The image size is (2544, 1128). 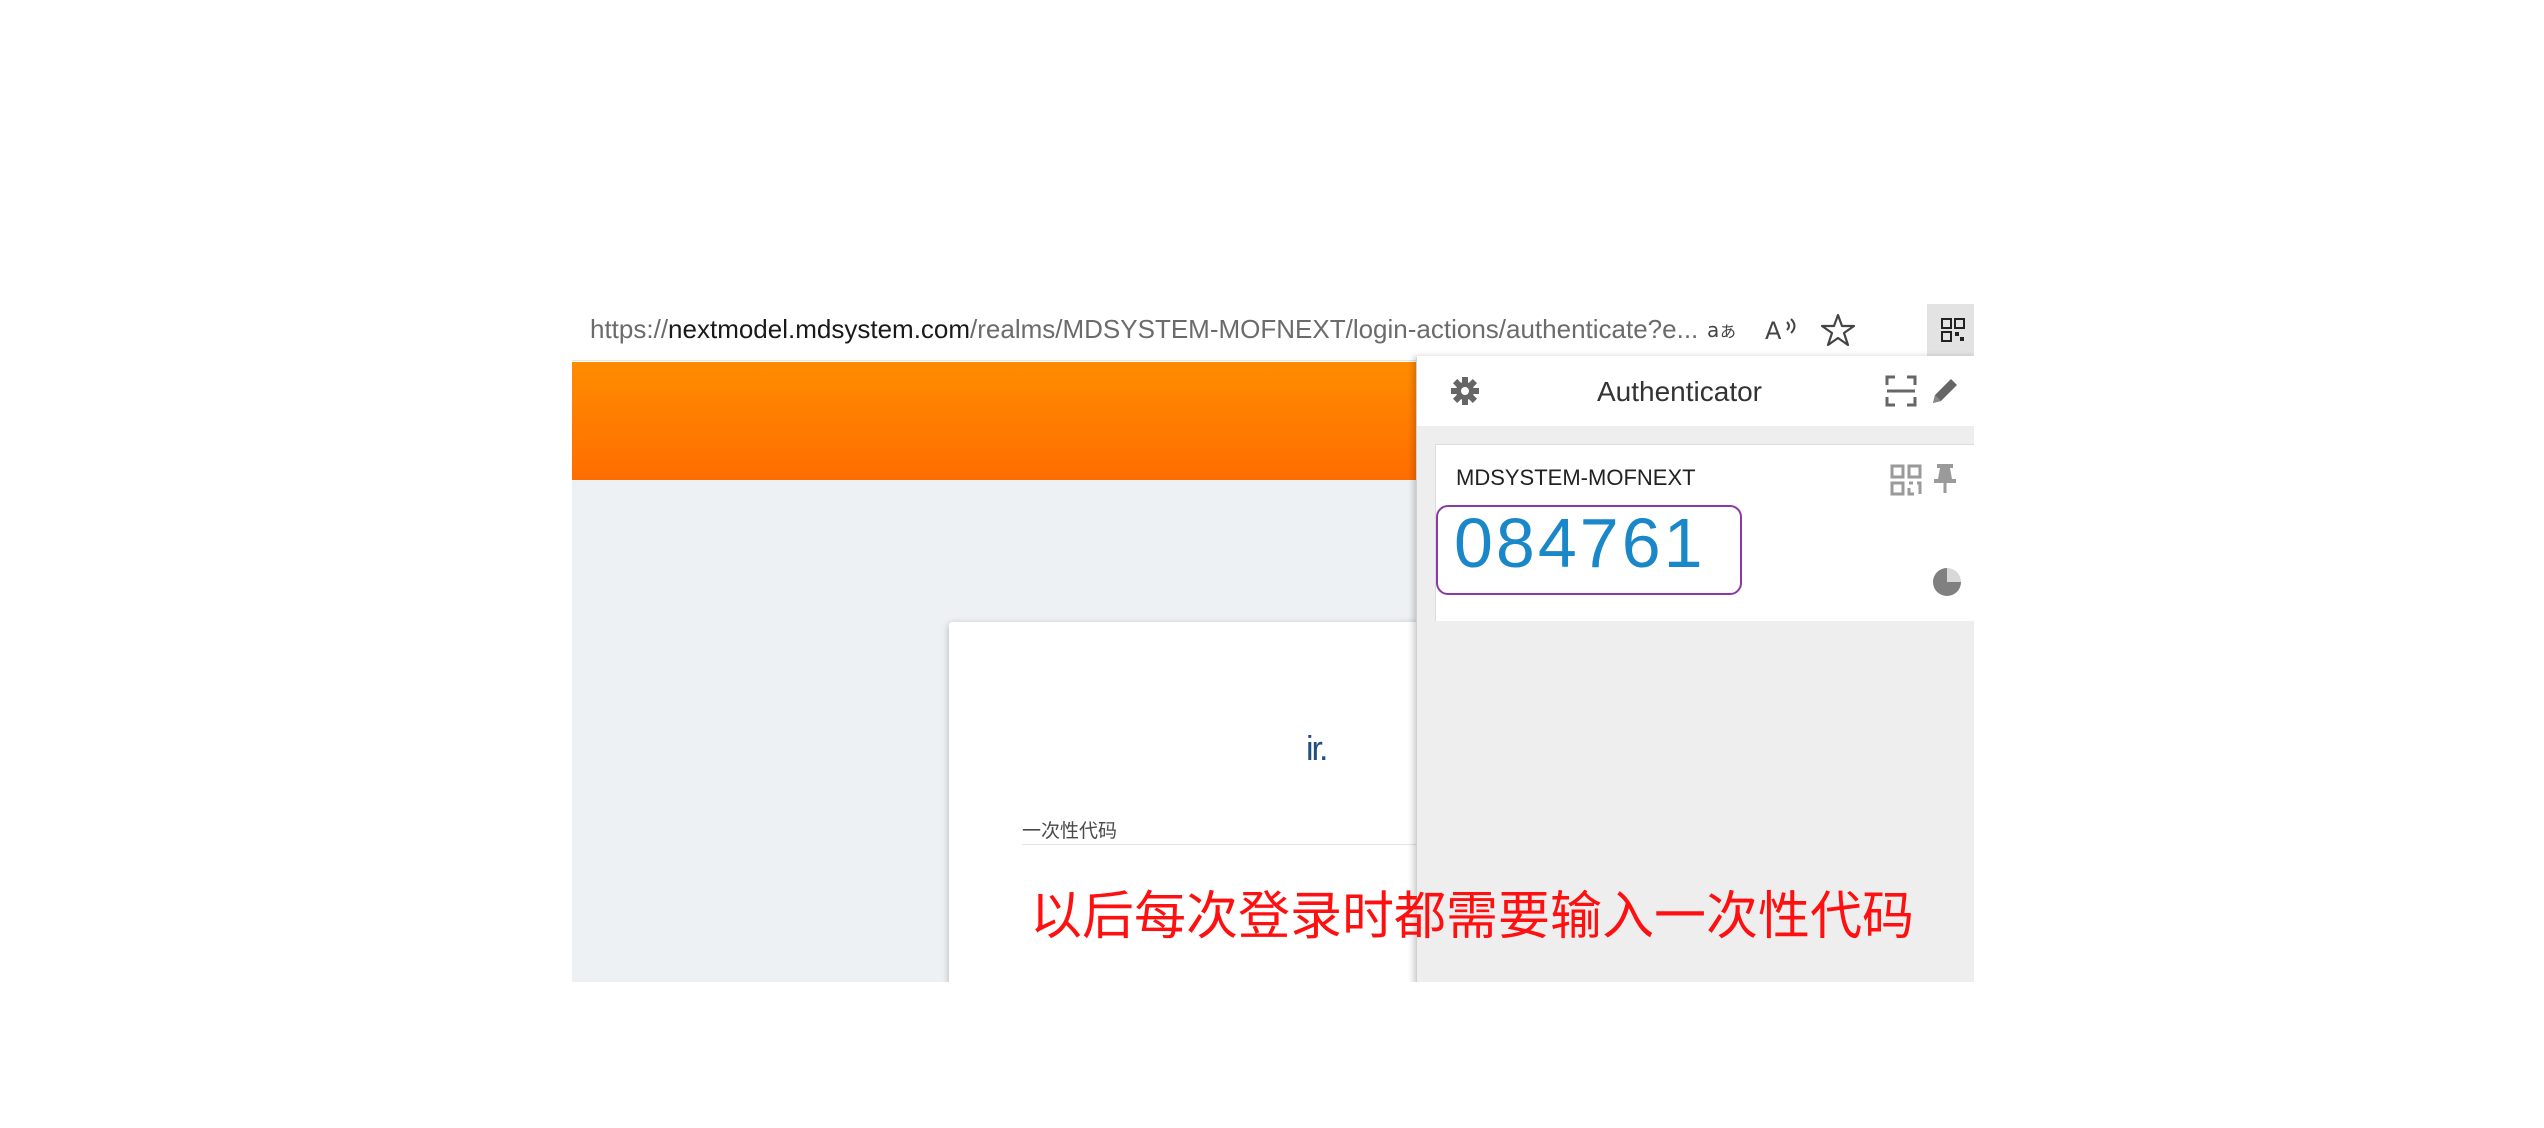 What do you see at coordinates (1838, 330) in the screenshot?
I see `star-icon` at bounding box center [1838, 330].